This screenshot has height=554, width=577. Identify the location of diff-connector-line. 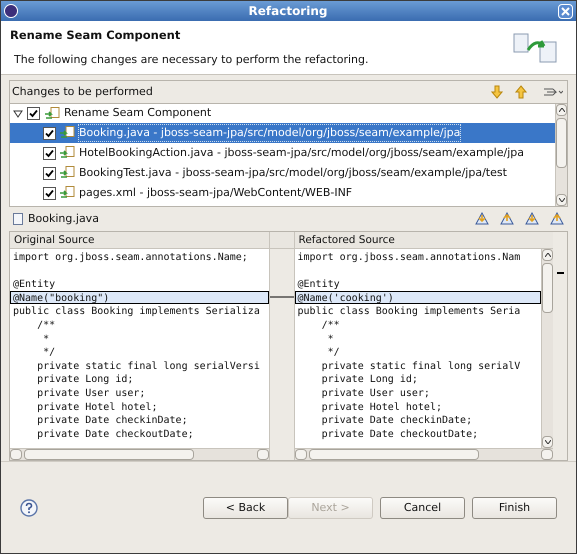
(282, 297).